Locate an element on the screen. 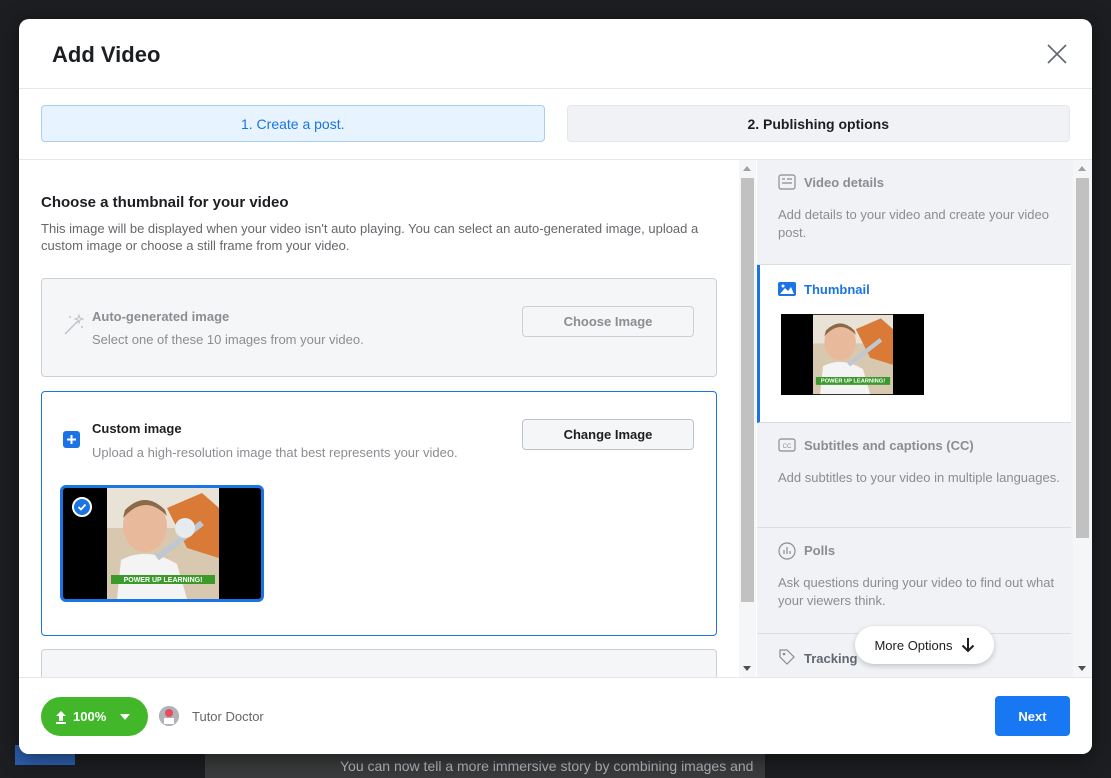 The width and height of the screenshot is (1111, 778). more-options-label: More Options is located at coordinates (913, 645).